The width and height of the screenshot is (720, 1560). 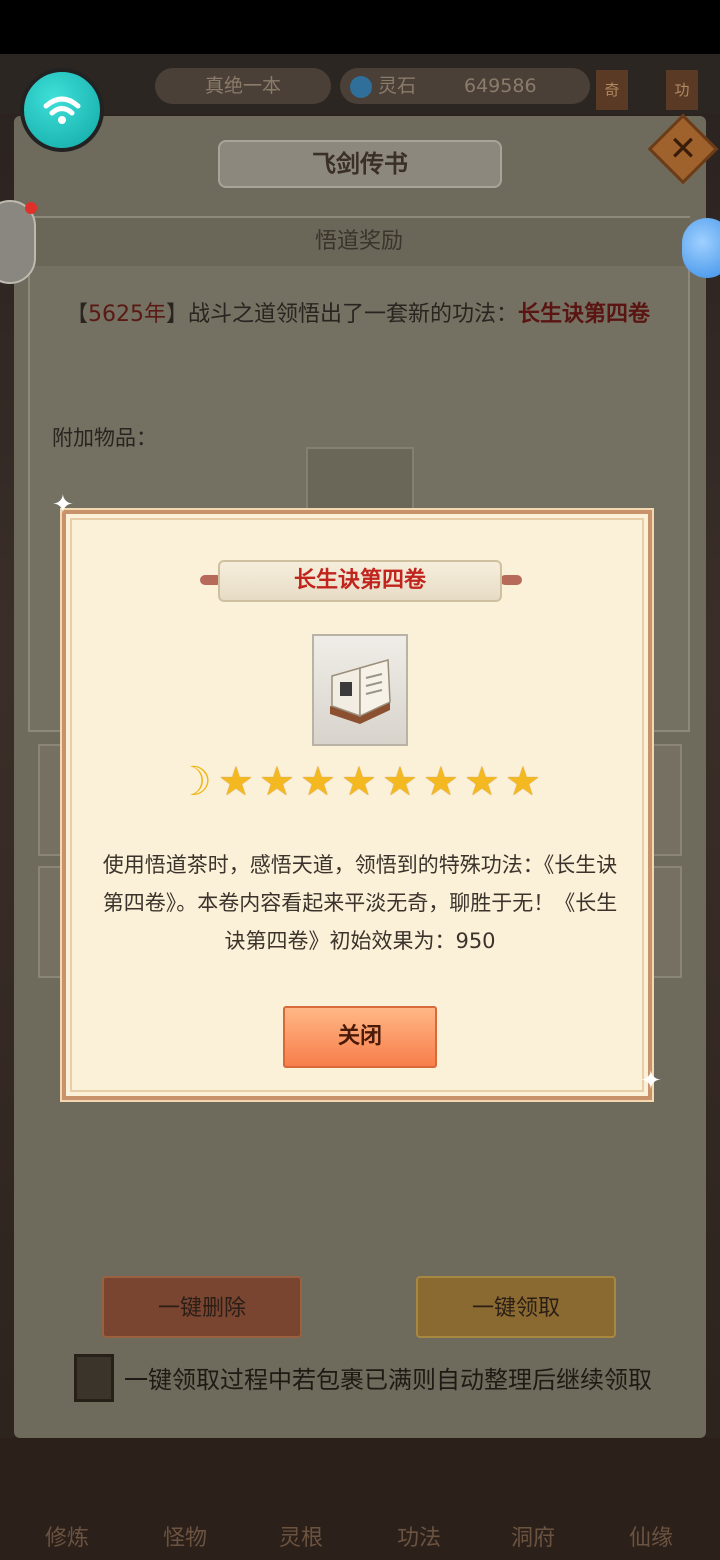 I want to click on wifi-glyph, so click(x=62, y=110).